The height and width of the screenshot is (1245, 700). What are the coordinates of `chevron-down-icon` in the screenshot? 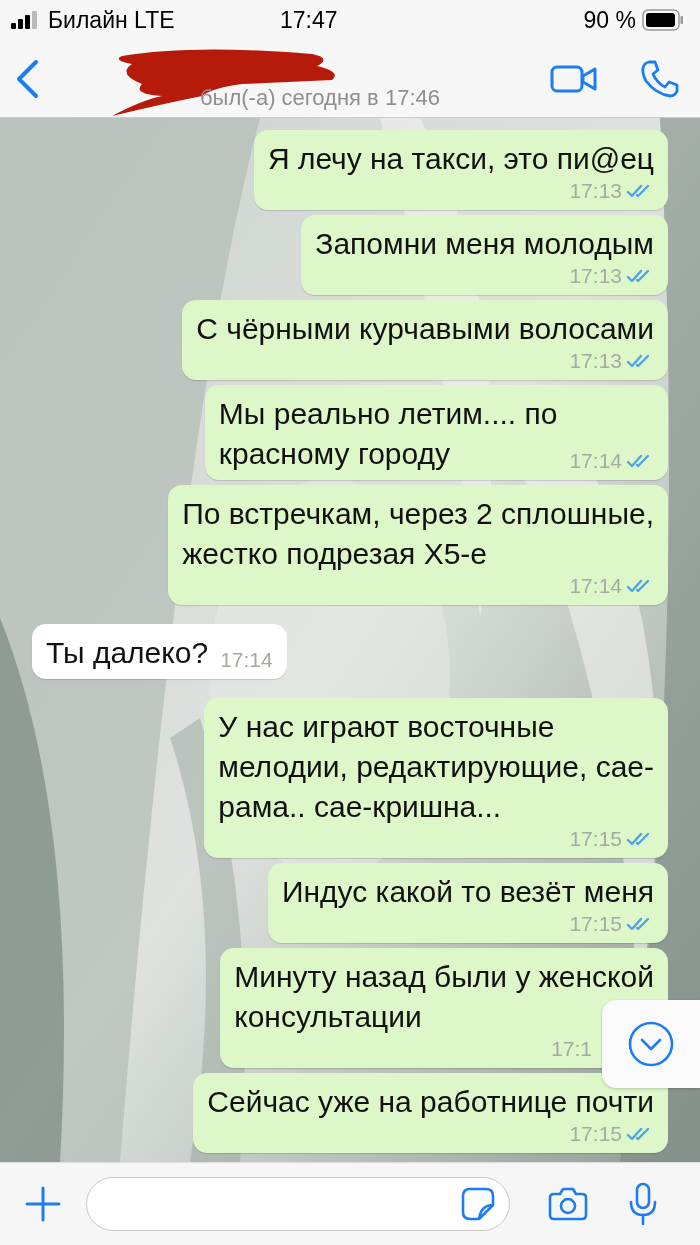 It's located at (651, 1044).